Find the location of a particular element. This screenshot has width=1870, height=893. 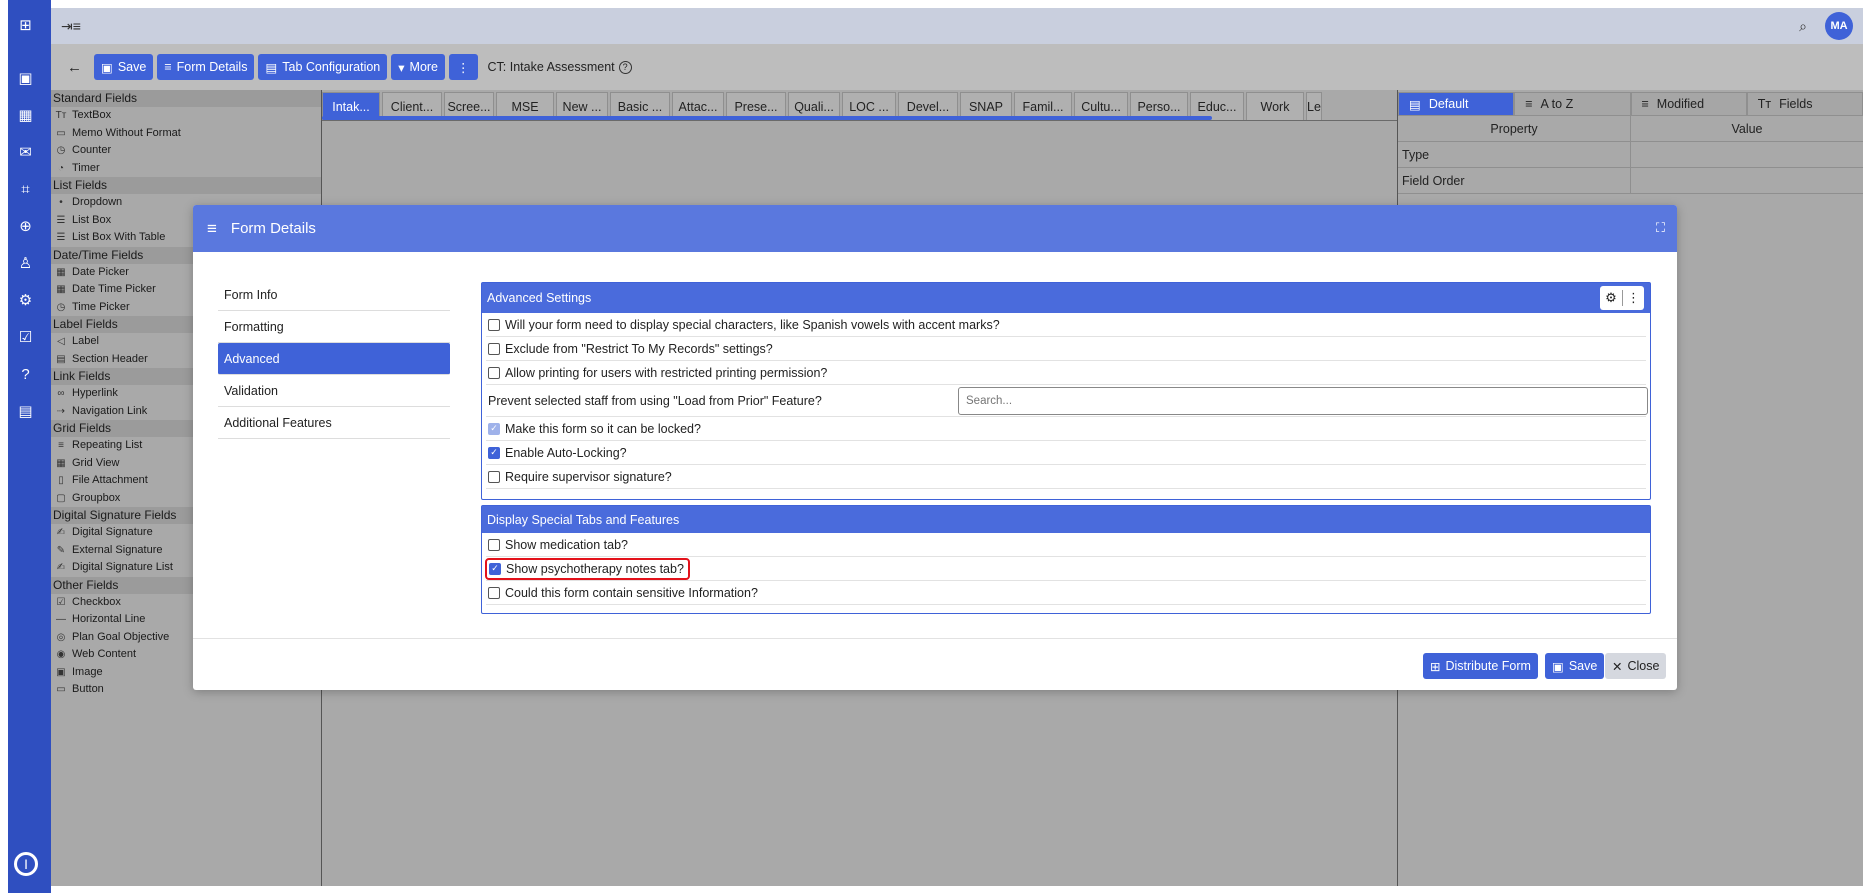

distribute-form-button: ⊞ Distribute Form is located at coordinates (1480, 666).